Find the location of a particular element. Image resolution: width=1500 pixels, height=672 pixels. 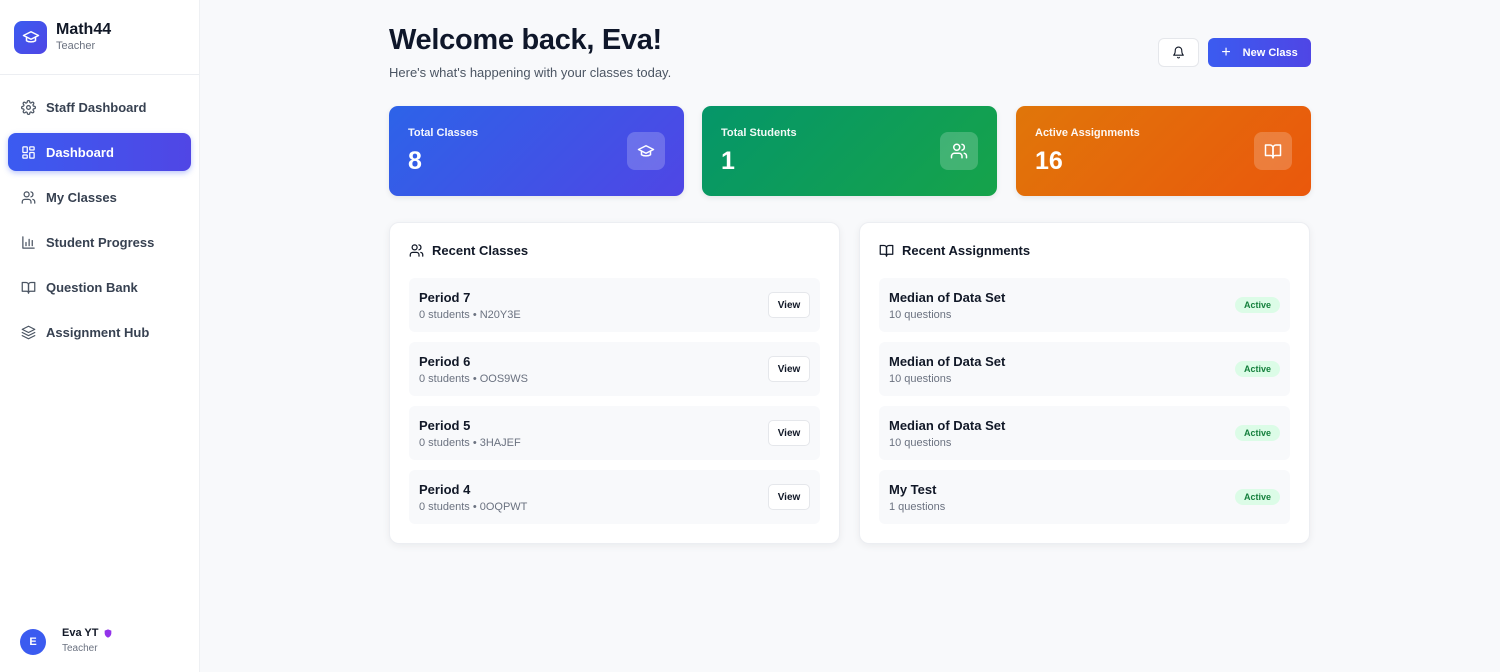

sidebar-item-label: Staff Dashboard is located at coordinates (96, 107).